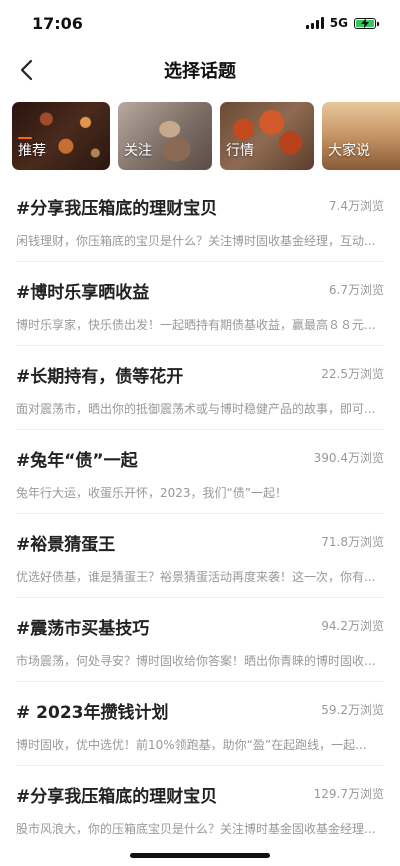 This screenshot has height=866, width=400. I want to click on topic-views: 22.5万浏览, so click(352, 374).